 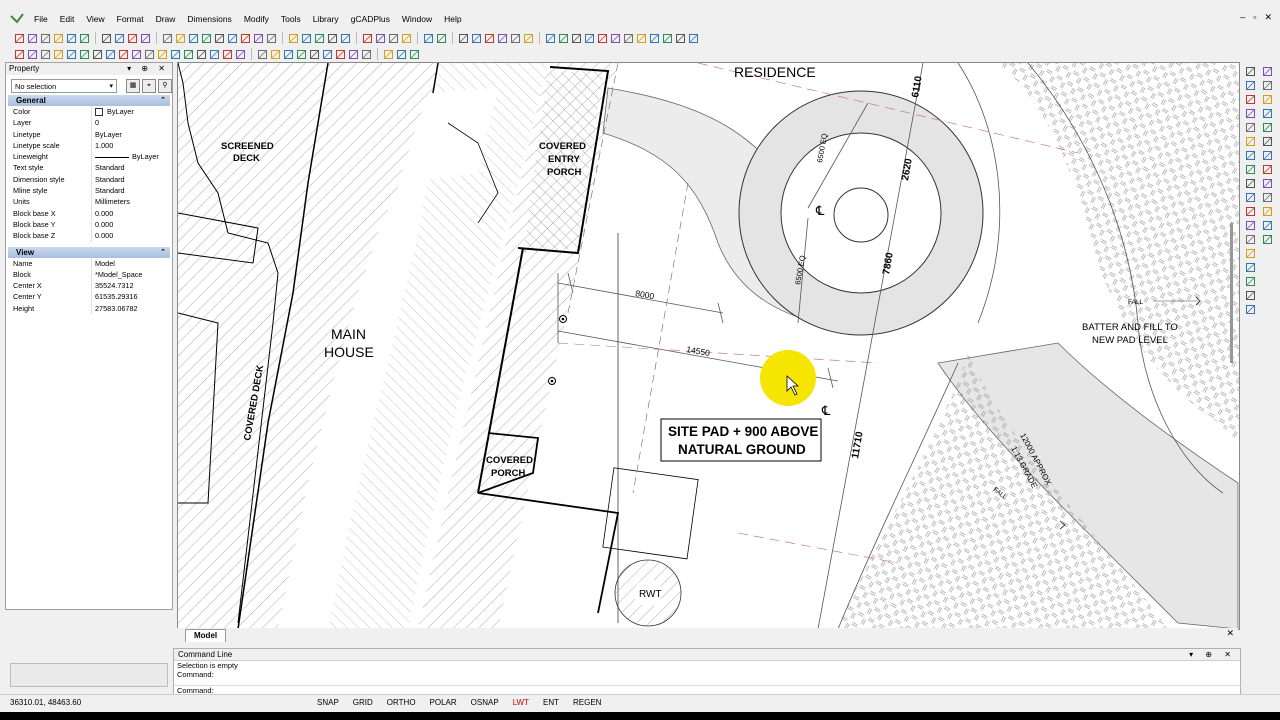 I want to click on property-row: Dimension style Standard, so click(x=89, y=179).